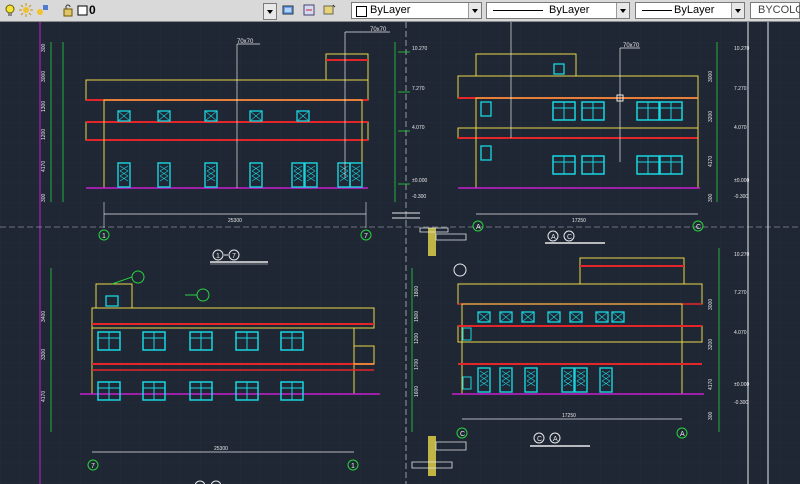 The height and width of the screenshot is (484, 800). I want to click on color-swatch, so click(361, 11).